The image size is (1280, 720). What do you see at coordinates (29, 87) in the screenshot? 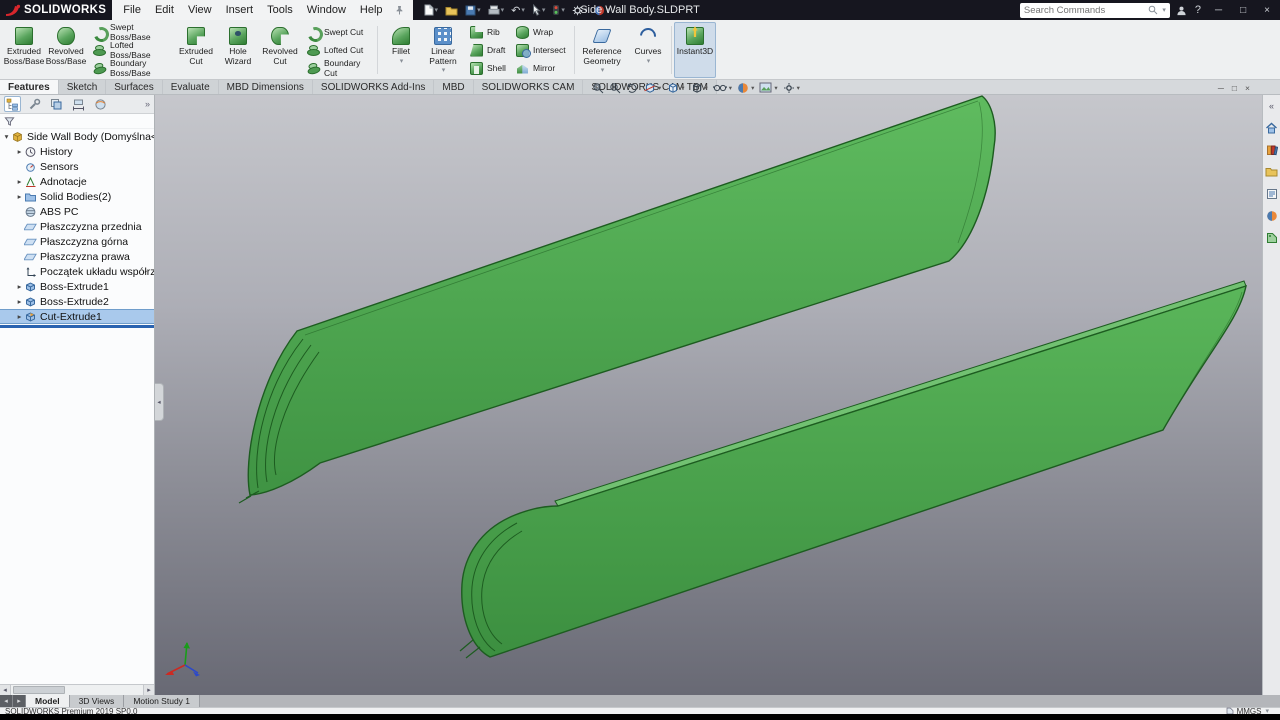
I see `tab-features: Features` at bounding box center [29, 87].